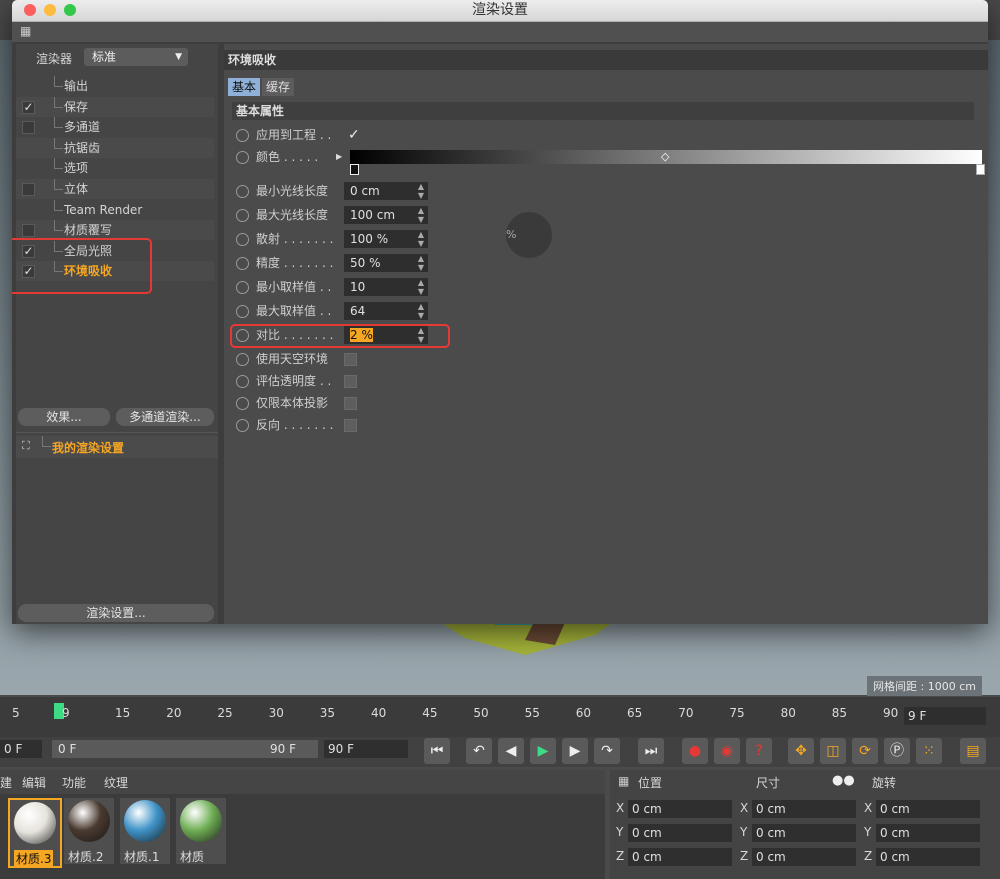 The width and height of the screenshot is (1000, 879). Describe the element at coordinates (115, 209) in the screenshot. I see `tree-item: Team Render` at that location.